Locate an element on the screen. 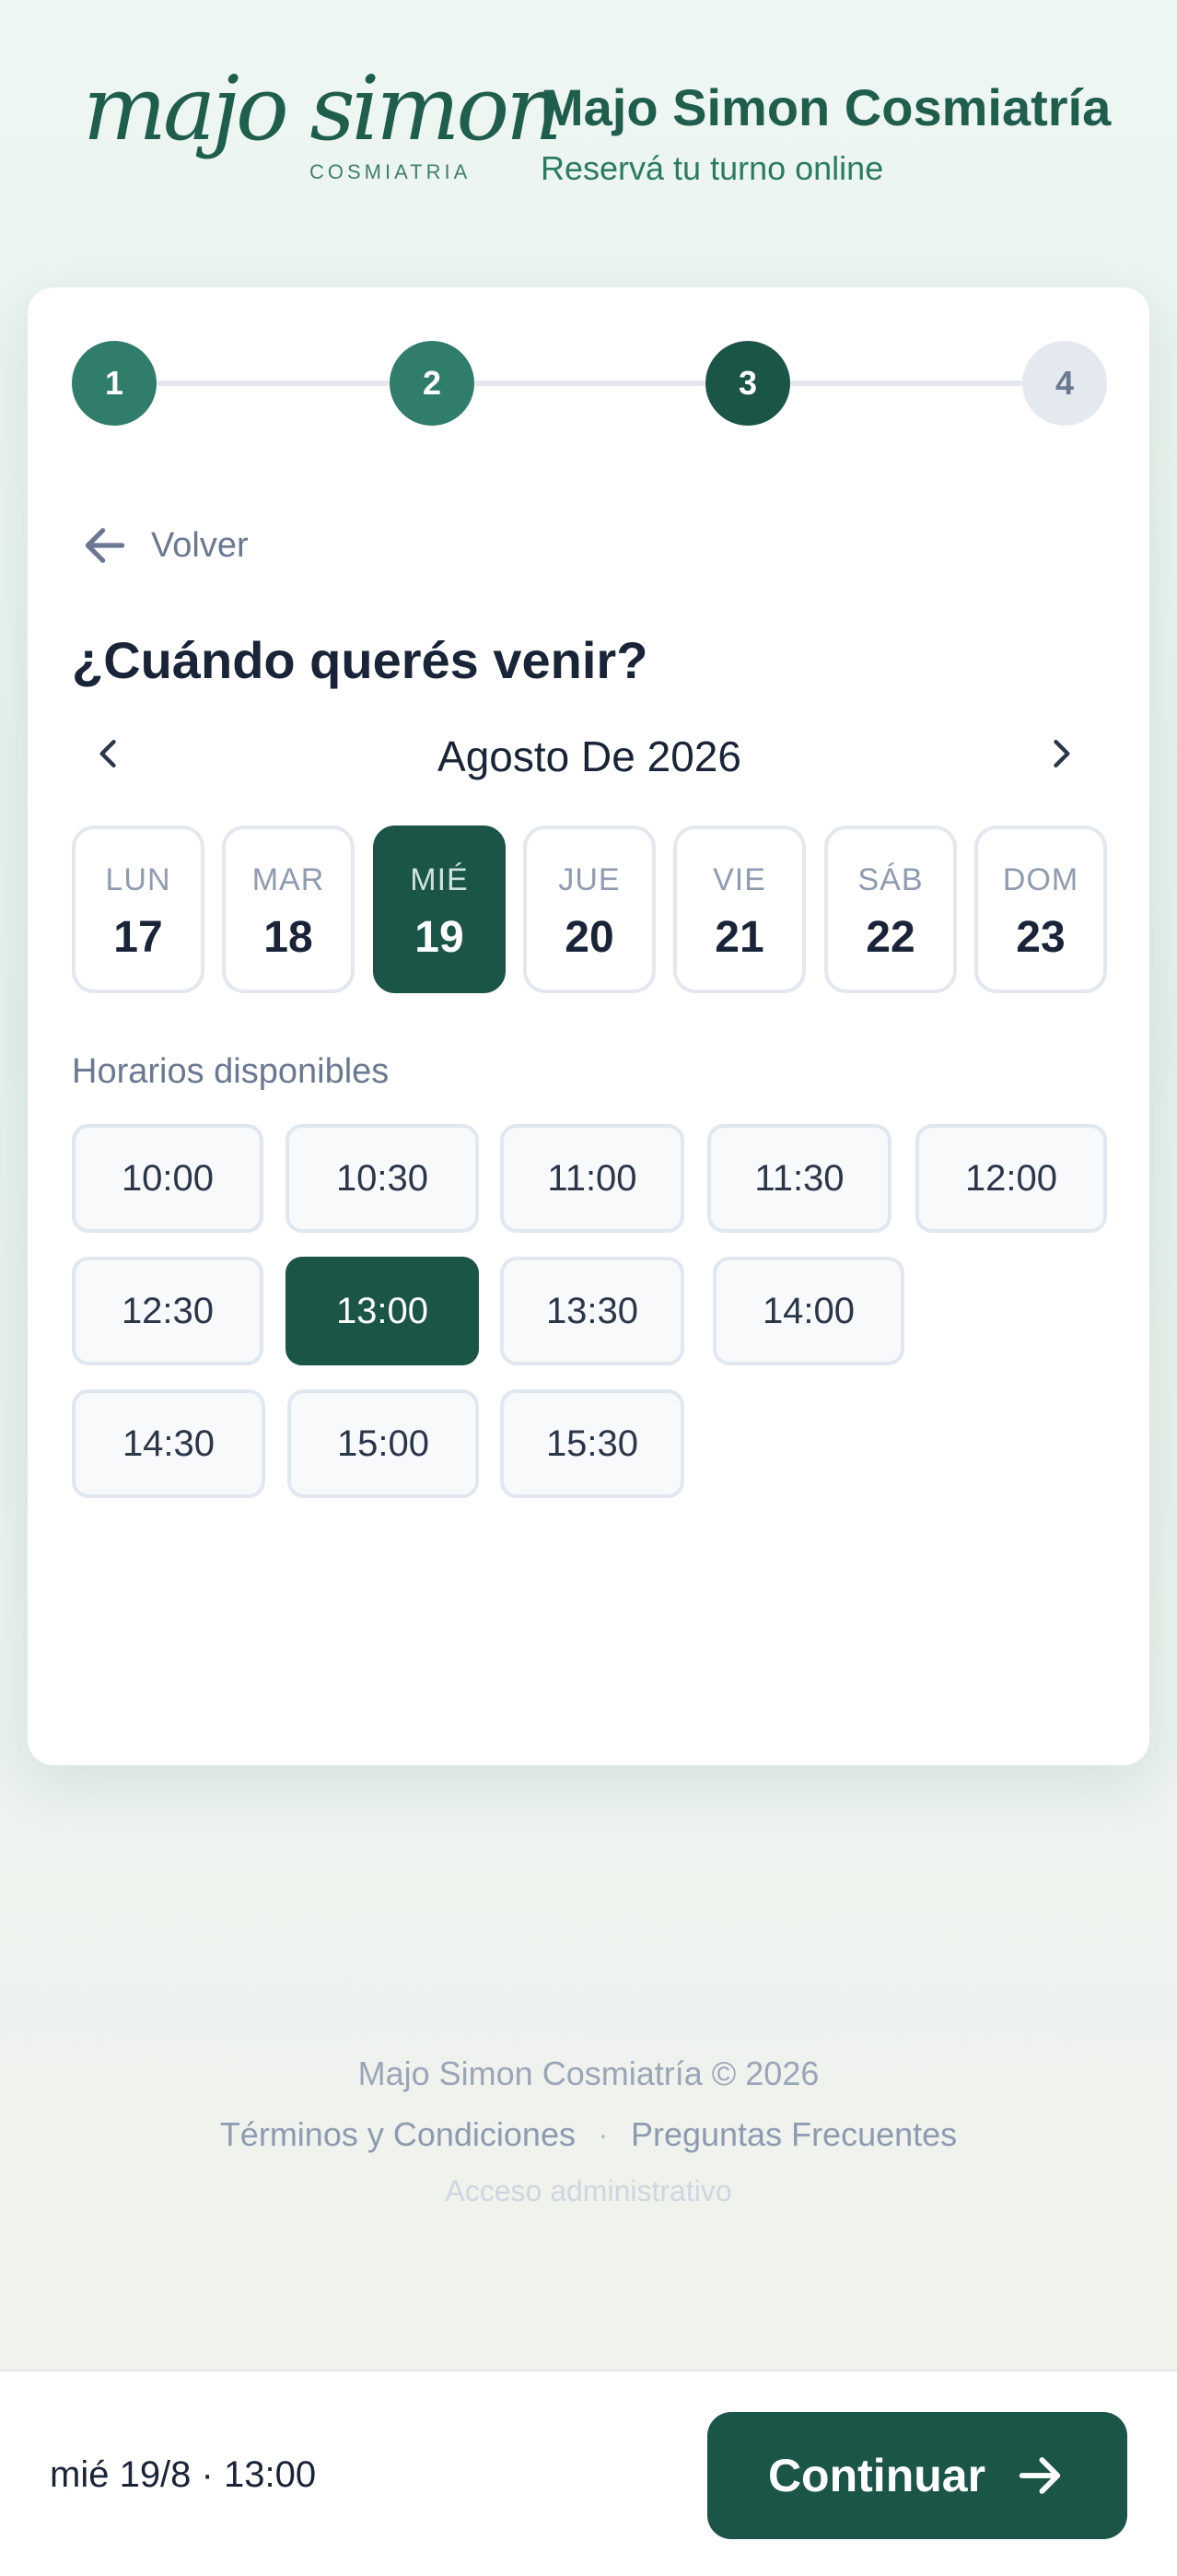  brand-logo: majo simon COSMIATRIA is located at coordinates (323, 128).